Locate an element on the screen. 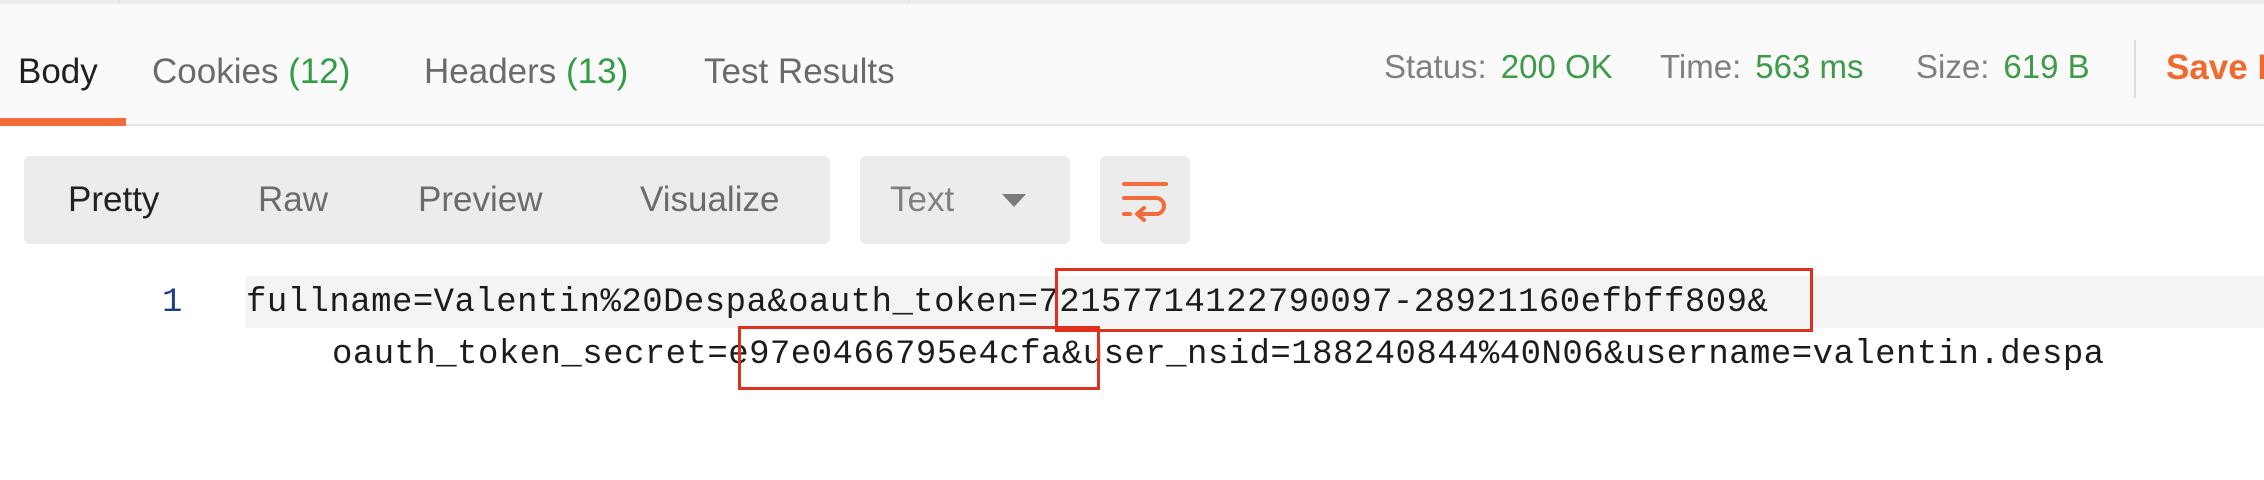  chevron-down-icon is located at coordinates (1014, 200).